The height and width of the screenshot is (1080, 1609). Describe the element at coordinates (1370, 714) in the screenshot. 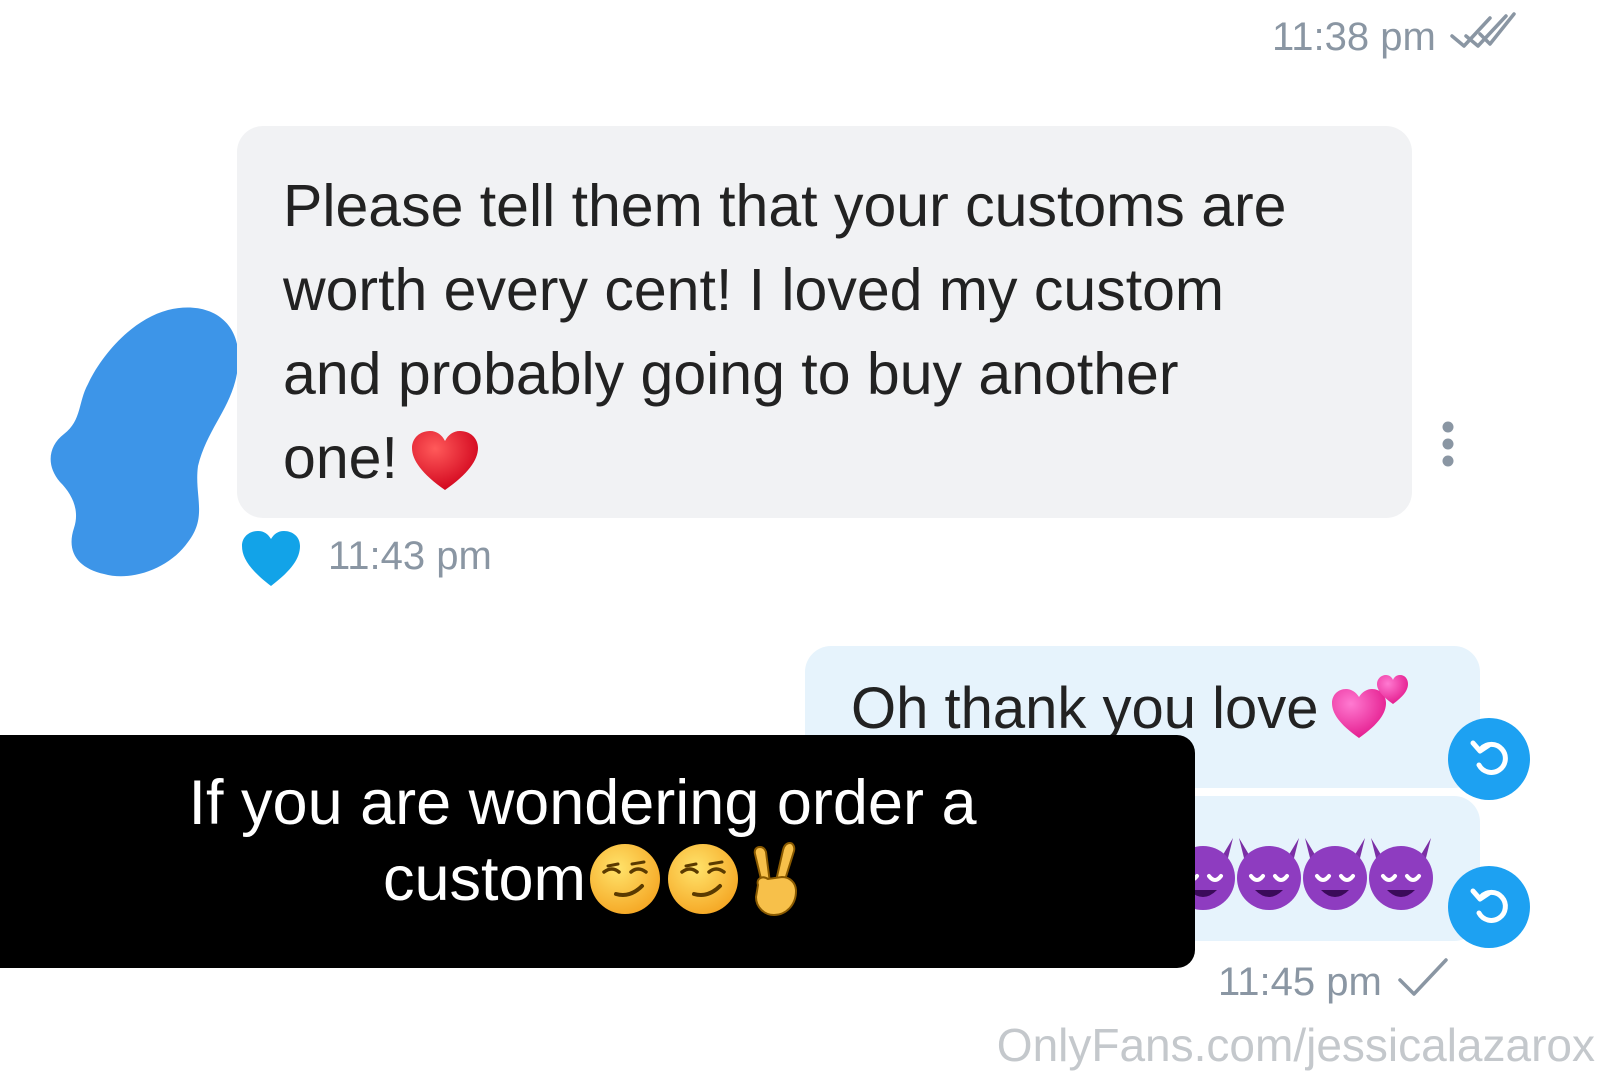

I see `two-hearts-emoji` at that location.